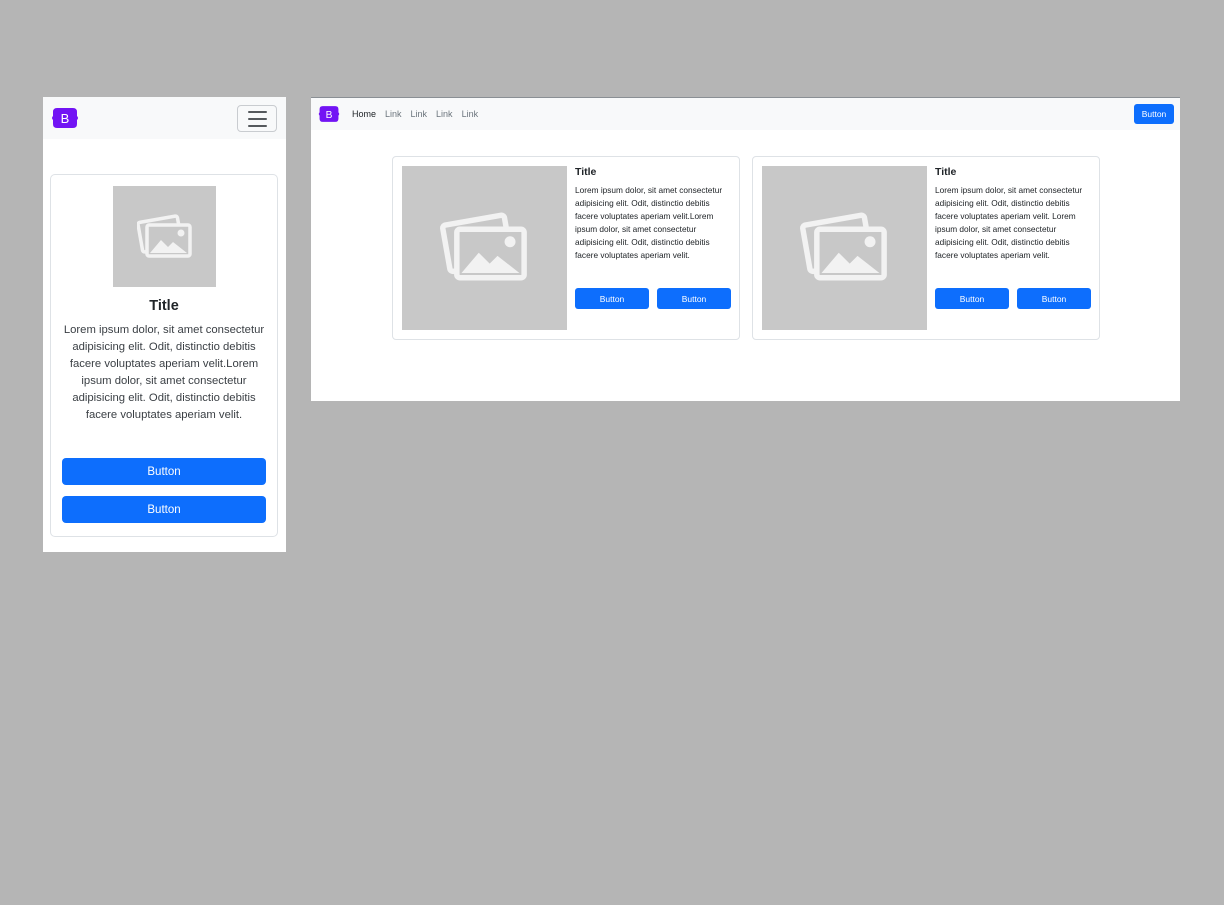 This screenshot has height=905, width=1224. What do you see at coordinates (364, 114) in the screenshot?
I see `nav-link-home: Home` at bounding box center [364, 114].